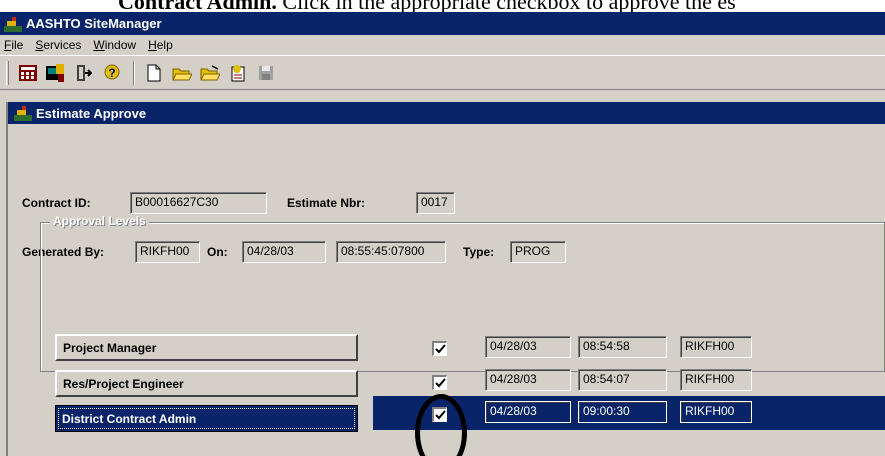 The width and height of the screenshot is (885, 456). What do you see at coordinates (182, 73) in the screenshot?
I see `open-folder-icon` at bounding box center [182, 73].